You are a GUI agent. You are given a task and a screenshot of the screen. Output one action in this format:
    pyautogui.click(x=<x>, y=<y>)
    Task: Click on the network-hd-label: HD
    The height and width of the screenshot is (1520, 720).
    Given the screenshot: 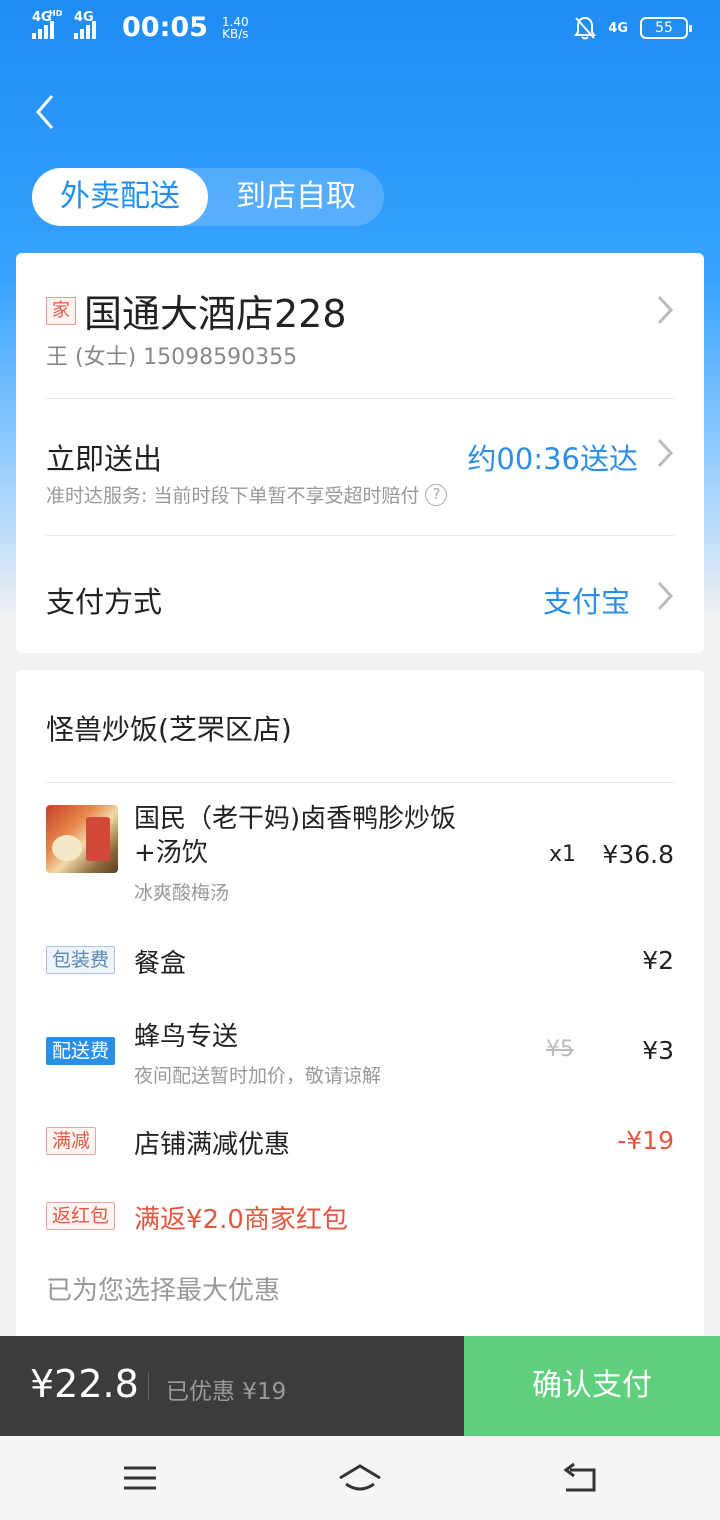 What is the action you would take?
    pyautogui.click(x=56, y=13)
    